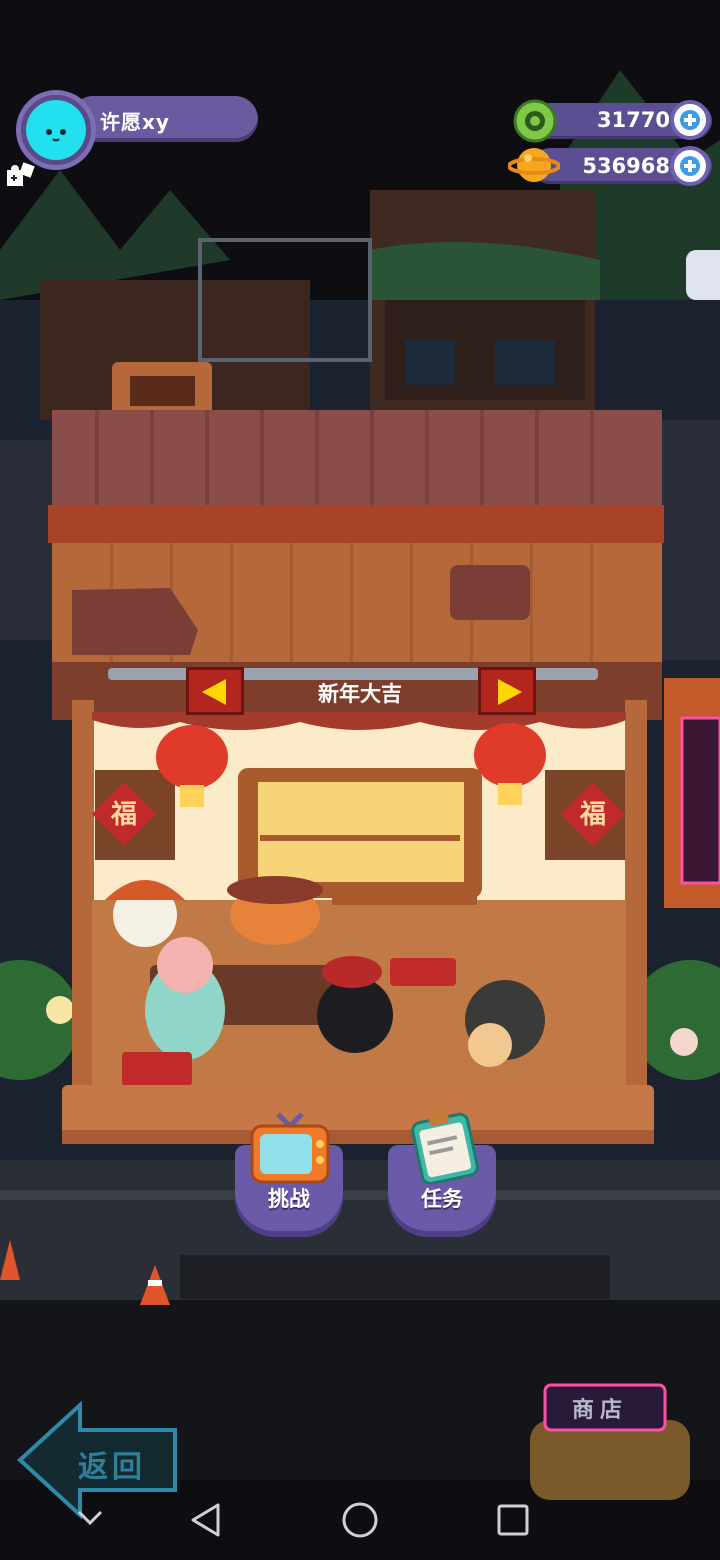  I want to click on clipboard-icon, so click(444, 1145).